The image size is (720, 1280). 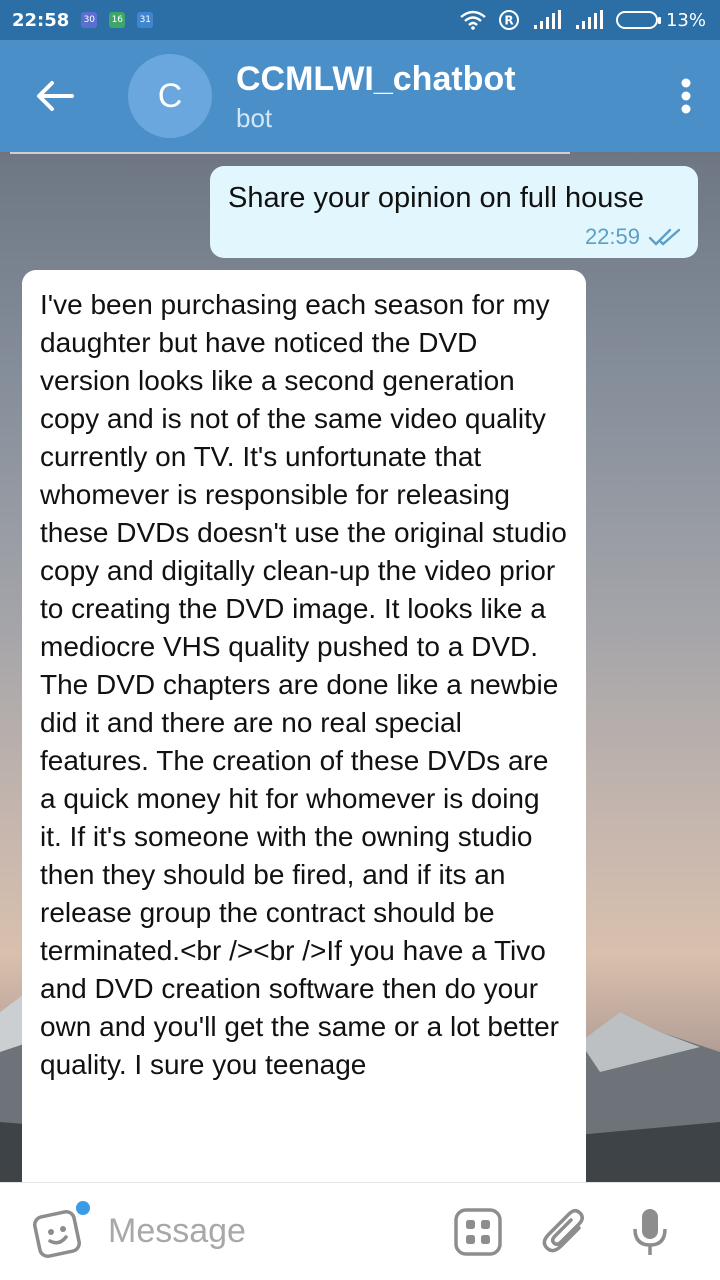 I want to click on attach-icon, so click(x=563, y=1230).